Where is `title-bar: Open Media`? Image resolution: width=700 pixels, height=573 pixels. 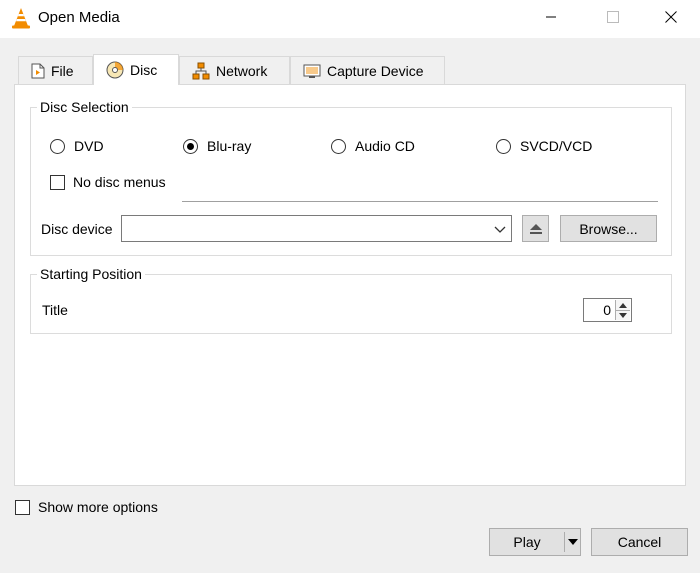
title-bar: Open Media is located at coordinates (350, 19).